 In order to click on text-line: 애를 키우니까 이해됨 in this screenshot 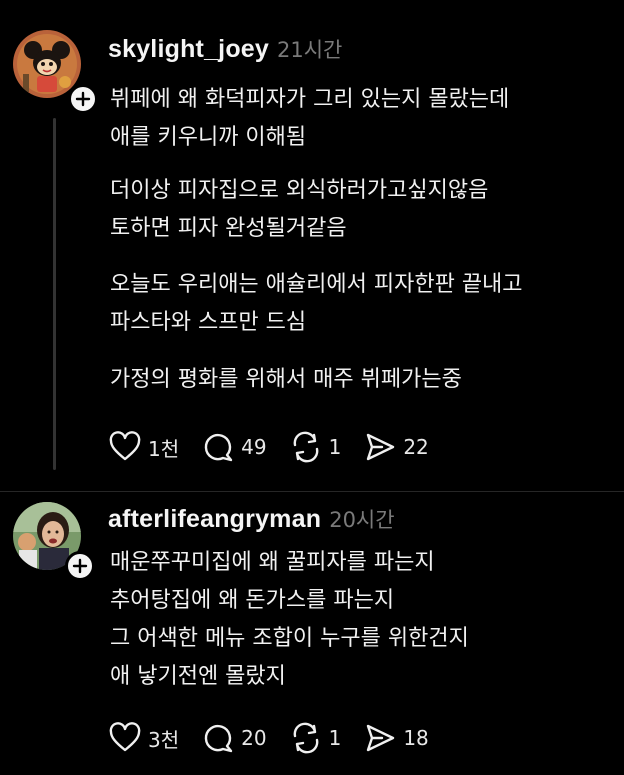, I will do `click(208, 137)`.